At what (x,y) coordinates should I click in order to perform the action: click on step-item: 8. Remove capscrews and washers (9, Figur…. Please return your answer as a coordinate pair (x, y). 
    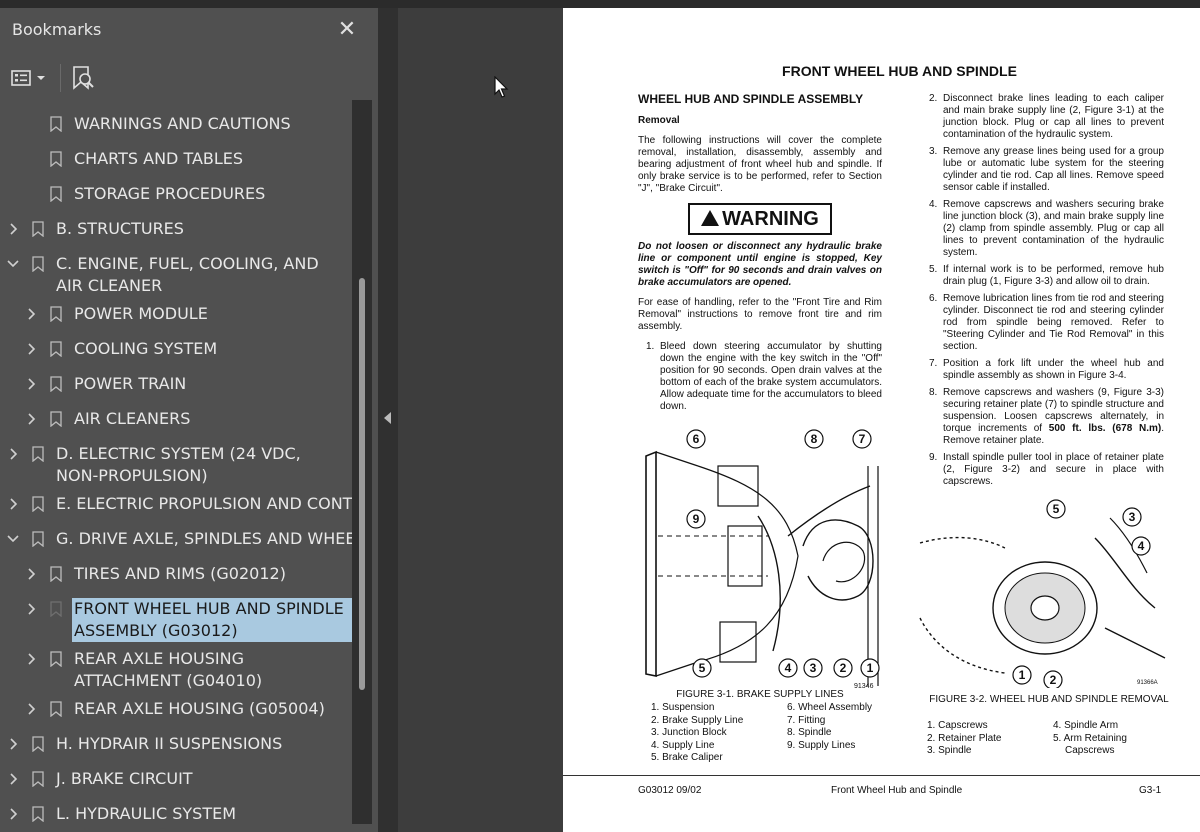
    Looking at the image, I should click on (1047, 416).